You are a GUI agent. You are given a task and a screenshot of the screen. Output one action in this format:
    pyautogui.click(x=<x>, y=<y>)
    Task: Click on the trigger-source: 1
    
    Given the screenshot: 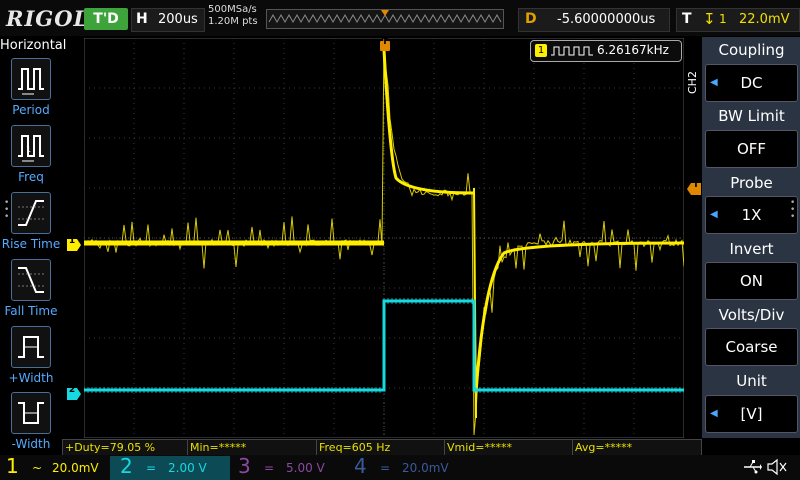 What is the action you would take?
    pyautogui.click(x=723, y=19)
    